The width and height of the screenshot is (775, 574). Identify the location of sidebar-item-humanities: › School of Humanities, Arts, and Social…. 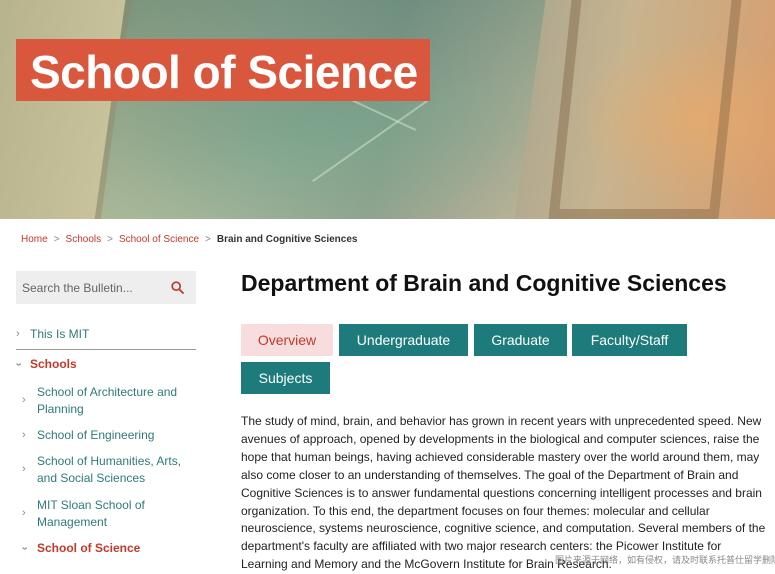
(102, 470).